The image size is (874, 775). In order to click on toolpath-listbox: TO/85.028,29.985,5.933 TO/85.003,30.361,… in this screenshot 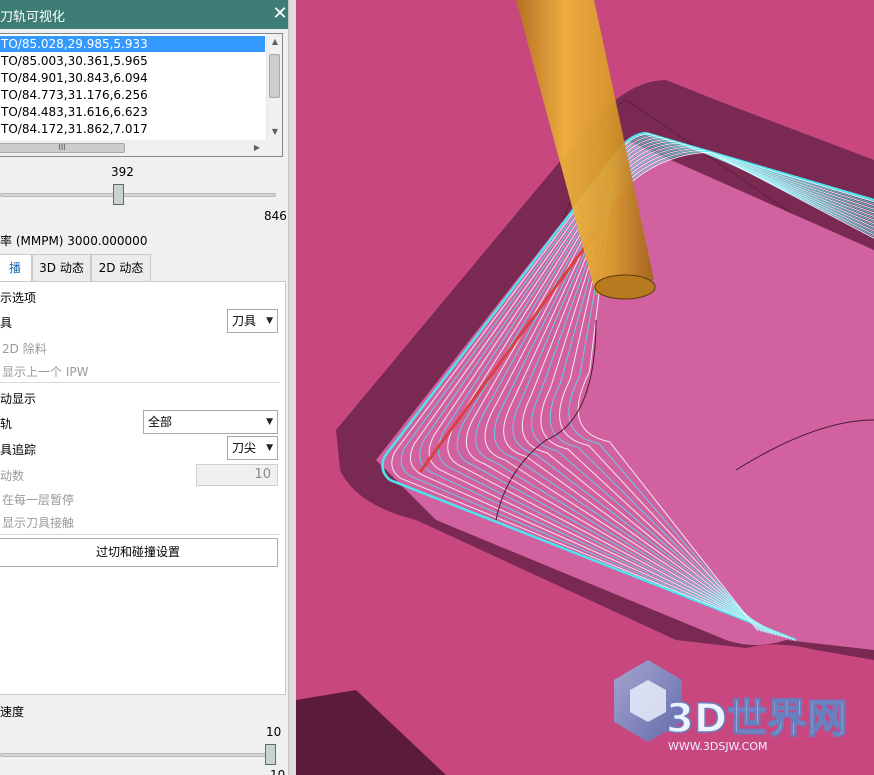, I will do `click(141, 95)`.